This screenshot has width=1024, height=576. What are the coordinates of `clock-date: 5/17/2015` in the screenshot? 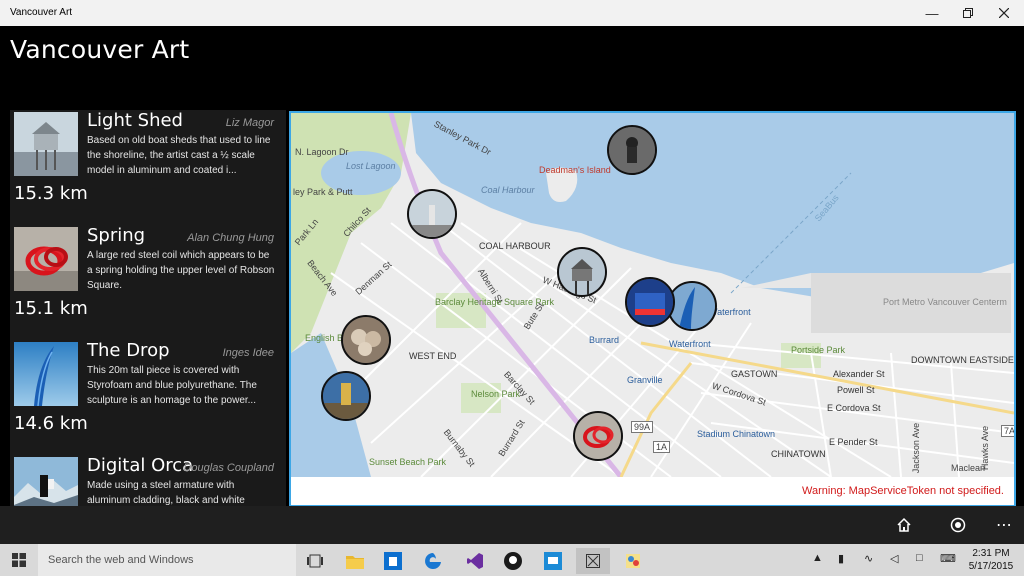 It's located at (991, 566).